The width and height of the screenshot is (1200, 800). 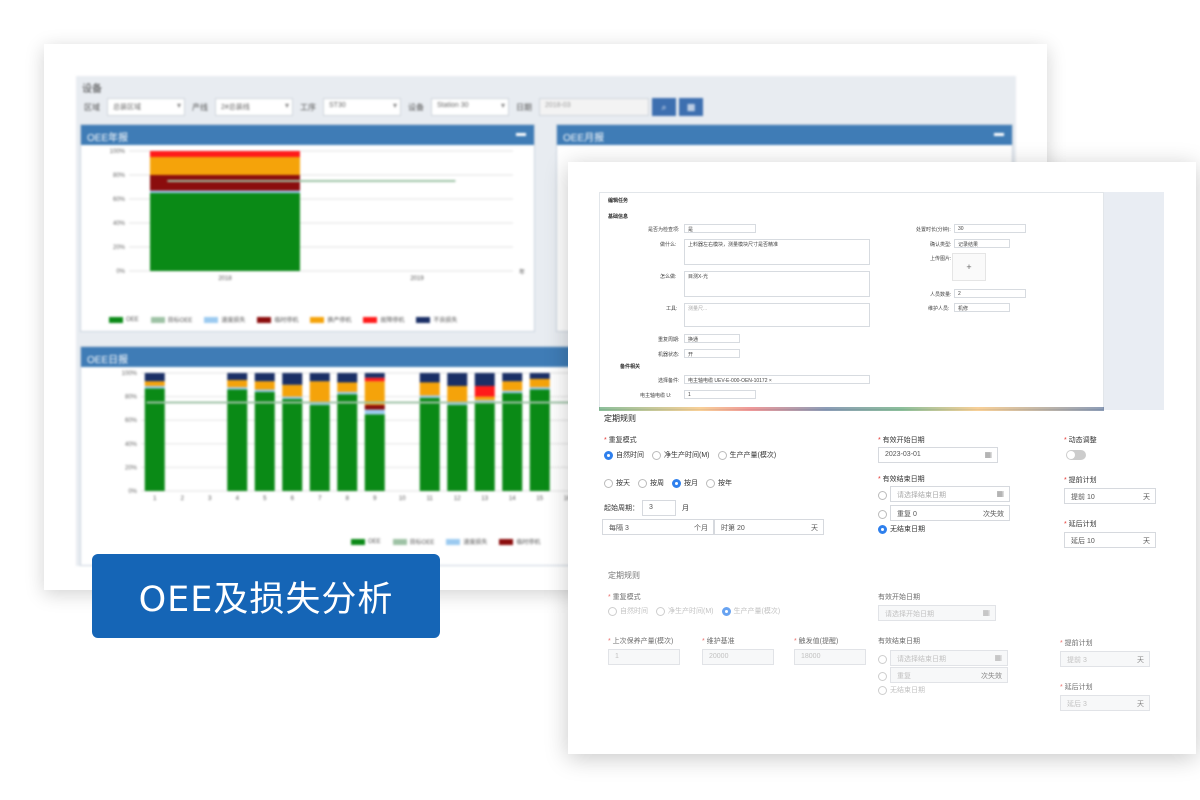 I want to click on machine-state-select: 开, so click(x=712, y=353).